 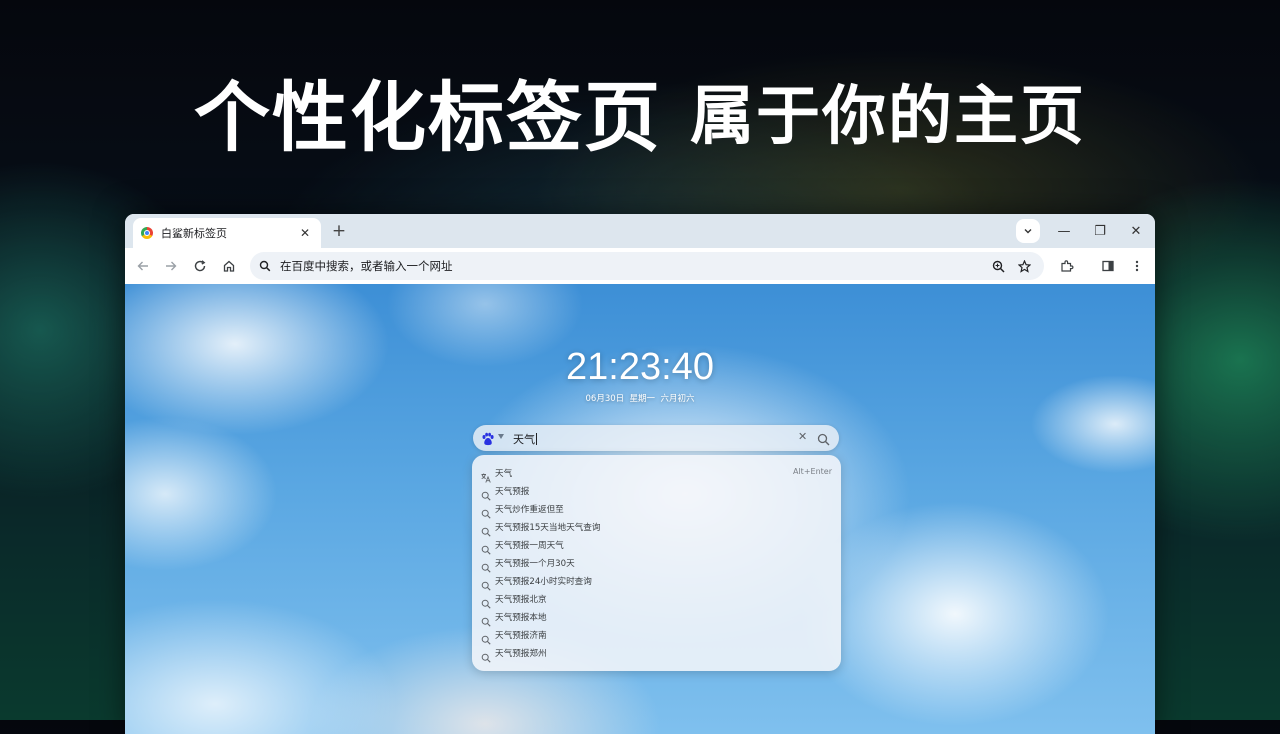 I want to click on suggestion-item: 天气预报一周天气, so click(x=656, y=545).